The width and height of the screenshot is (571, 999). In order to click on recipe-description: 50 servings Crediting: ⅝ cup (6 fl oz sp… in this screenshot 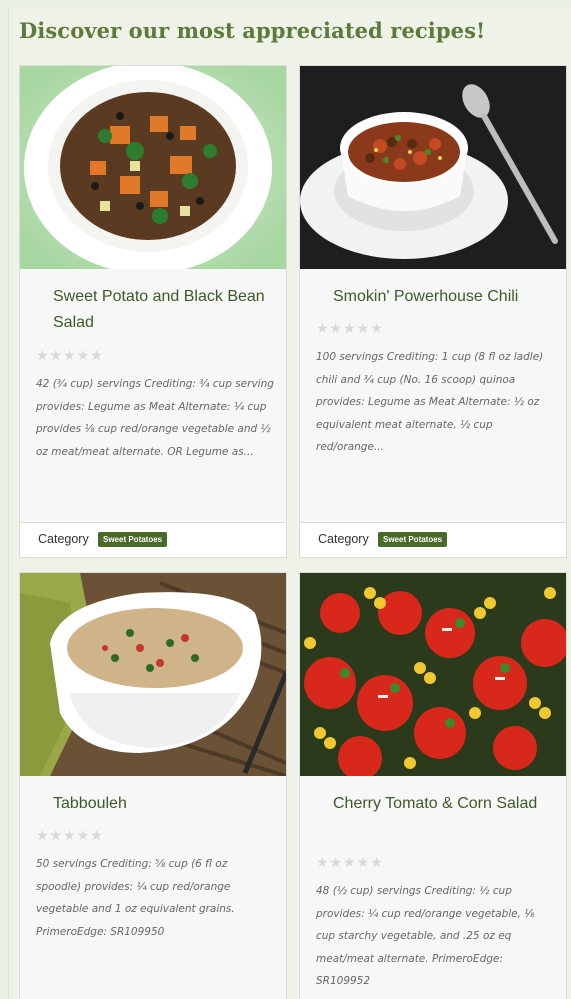, I will do `click(135, 898)`.